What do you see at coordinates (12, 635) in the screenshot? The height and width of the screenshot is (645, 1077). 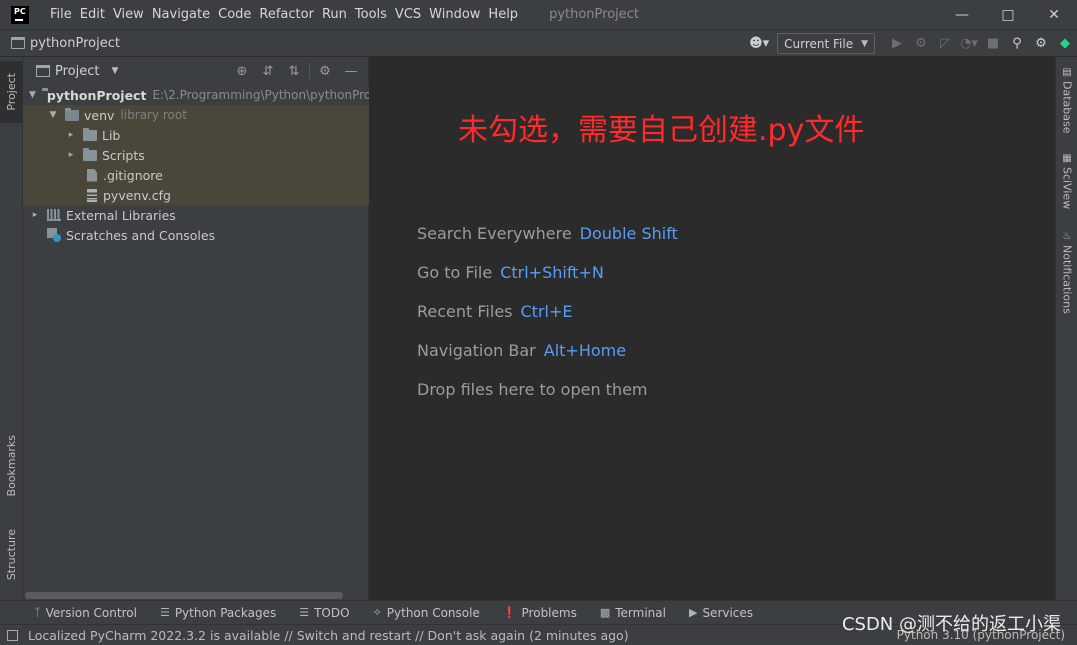 I see `tool-windows-toggle-icon` at bounding box center [12, 635].